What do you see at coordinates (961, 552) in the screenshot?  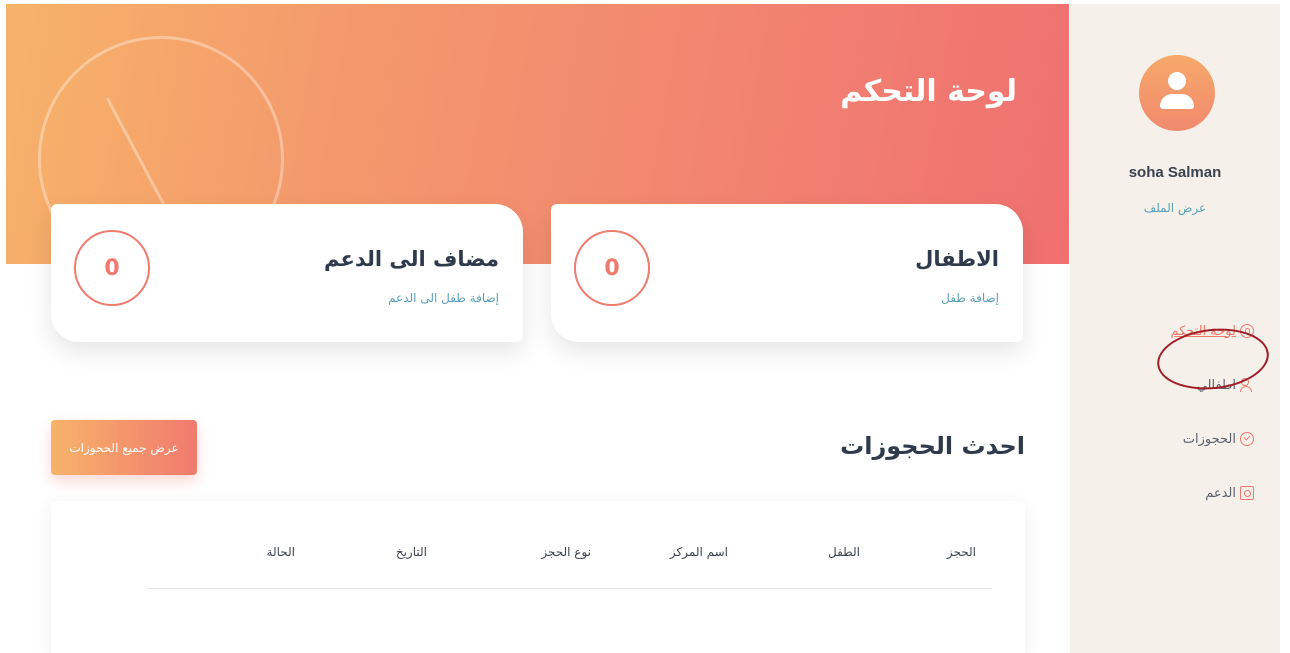 I see `column-header: الحجز` at bounding box center [961, 552].